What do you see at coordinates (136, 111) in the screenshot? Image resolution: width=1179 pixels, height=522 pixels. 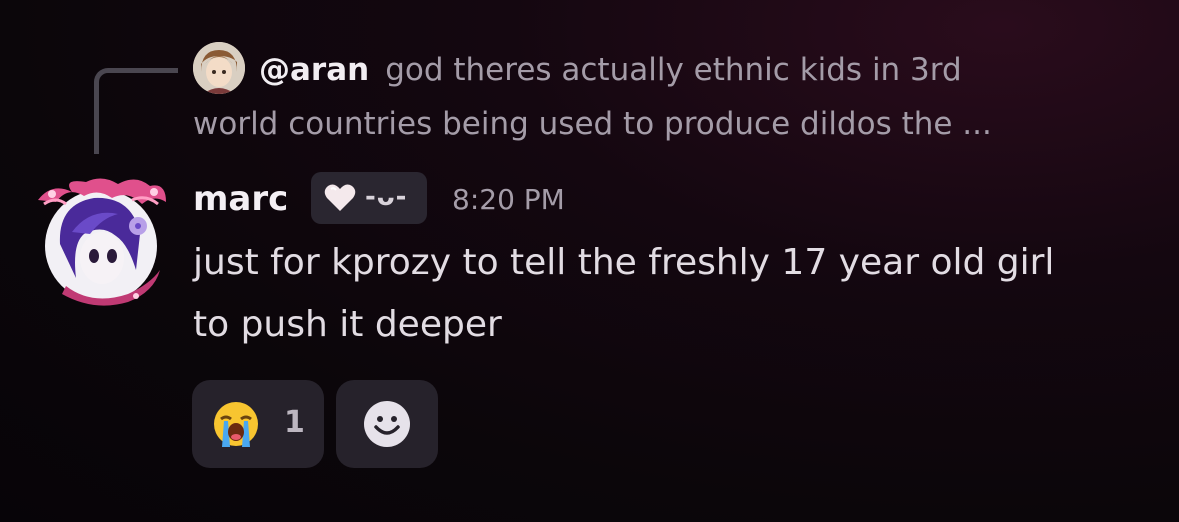 I see `reply-connector` at bounding box center [136, 111].